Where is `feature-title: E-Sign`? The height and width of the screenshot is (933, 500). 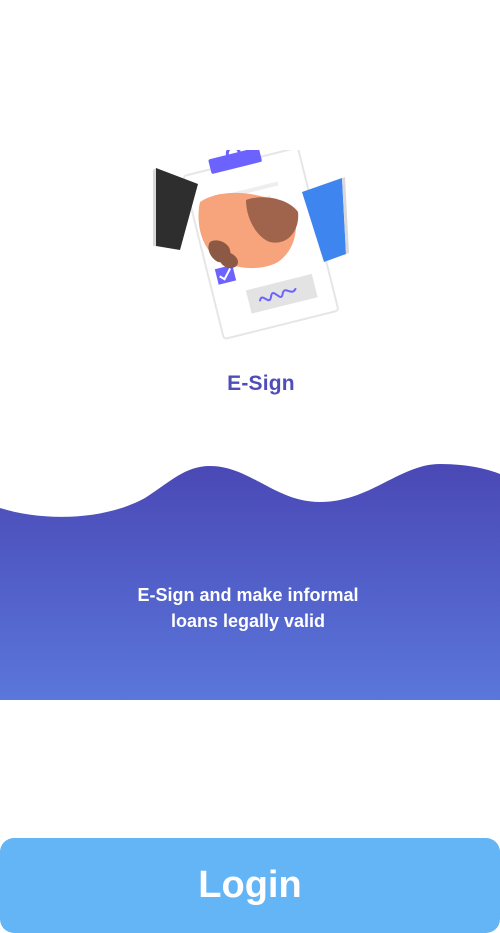
feature-title: E-Sign is located at coordinates (261, 383).